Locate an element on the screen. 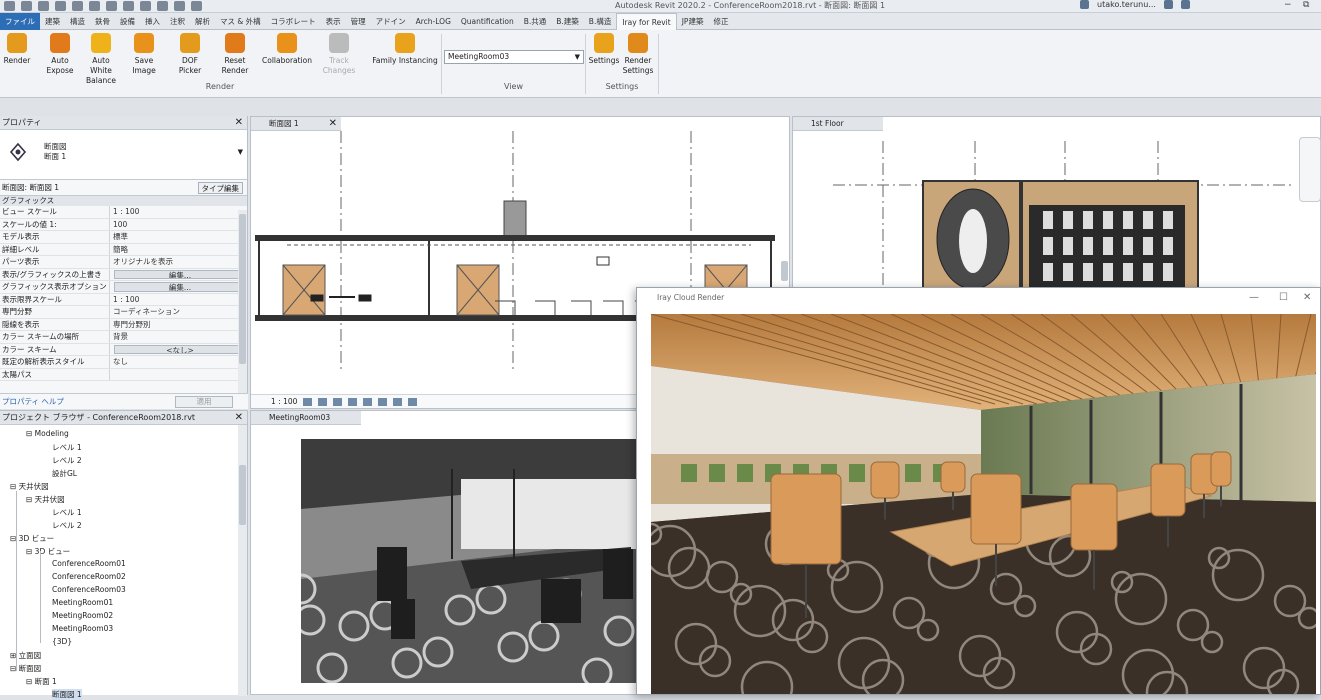 This screenshot has height=700, width=1321. ribbon-button-auto-white-balance: Auto White Balance is located at coordinates (101, 59).